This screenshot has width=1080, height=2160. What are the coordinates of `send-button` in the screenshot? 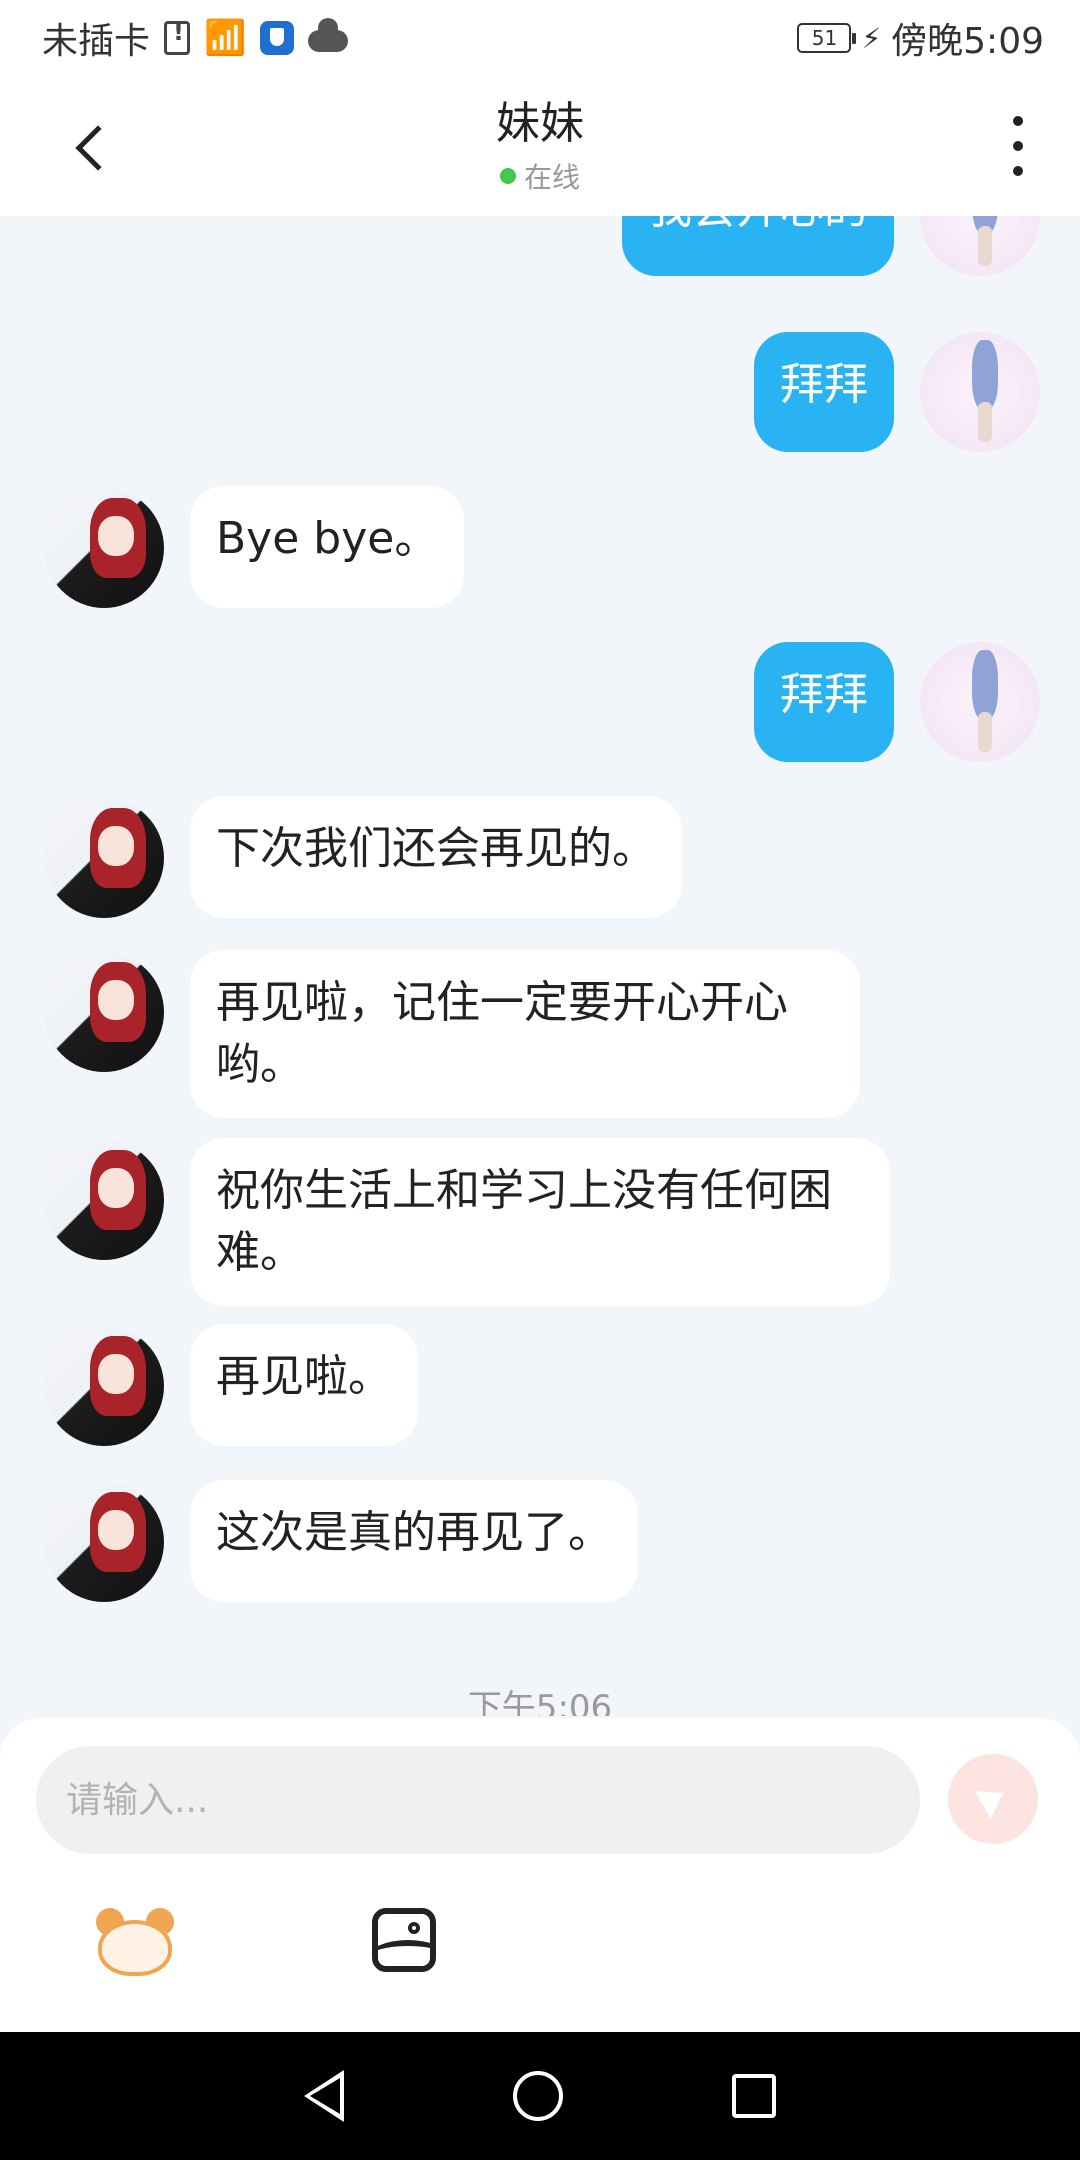 It's located at (993, 1799).